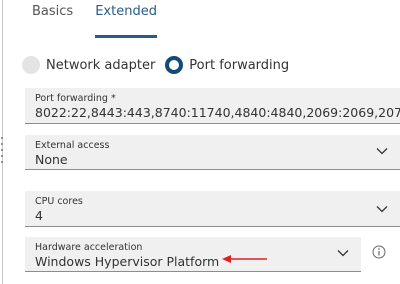 Image resolution: width=400 pixels, height=284 pixels. I want to click on cpu-cores-value: 4, so click(39, 215).